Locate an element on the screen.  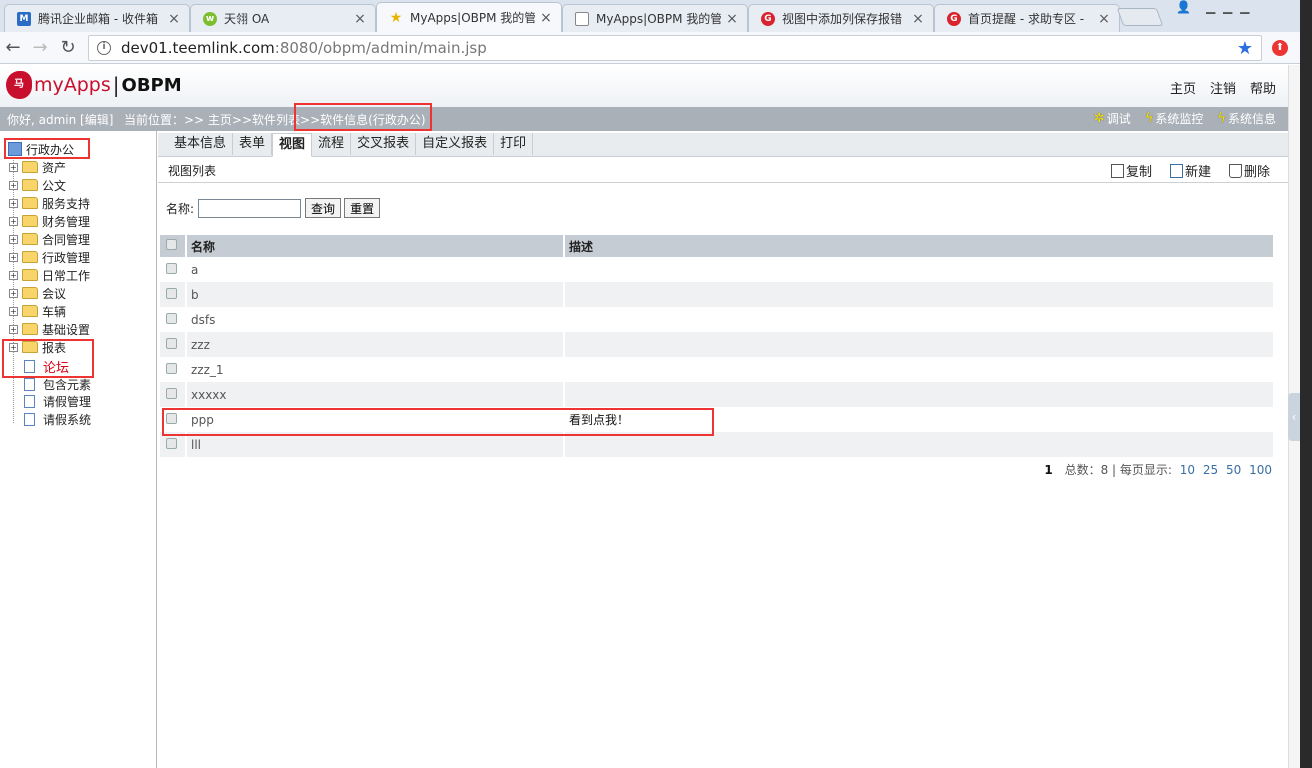
tab-flow: 流程 is located at coordinates (332, 144).